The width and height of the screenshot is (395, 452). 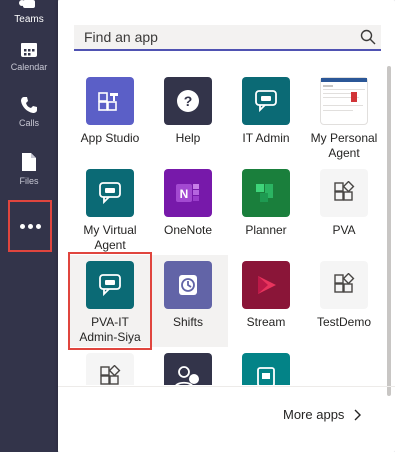 I want to click on forms-icon, so click(x=266, y=369).